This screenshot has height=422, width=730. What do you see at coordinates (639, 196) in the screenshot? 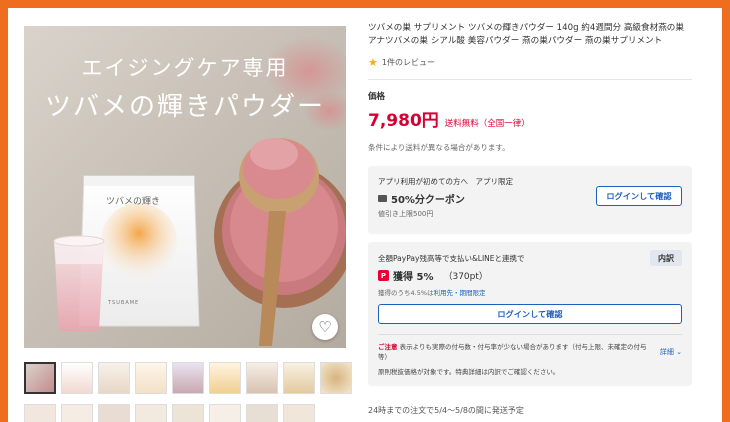
I see `coupon-login-button: ログインして確認` at bounding box center [639, 196].